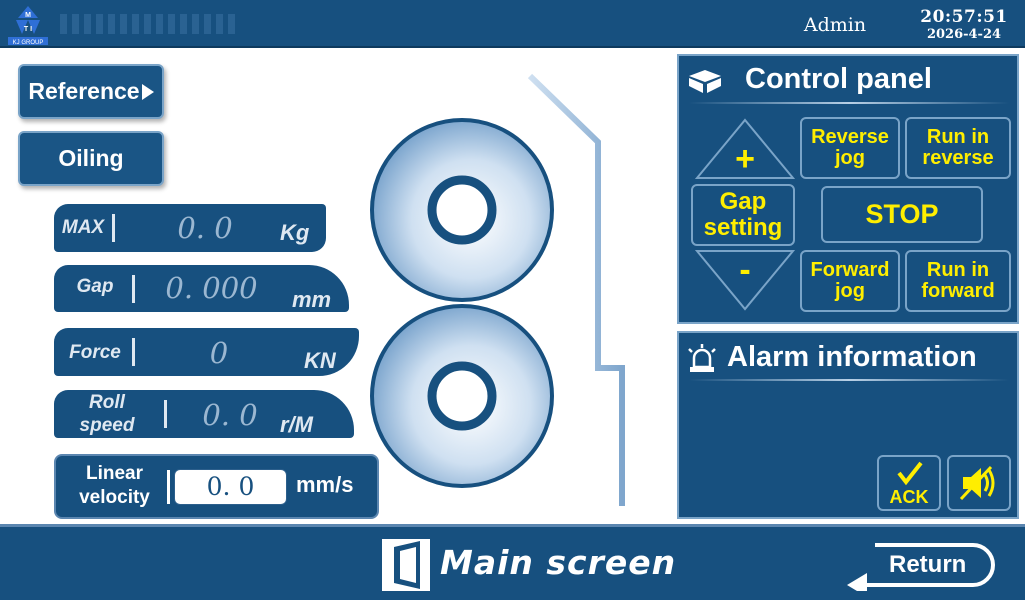 This screenshot has width=1025, height=600. Describe the element at coordinates (230, 487) in the screenshot. I see `linear-velocity-input: 0. 0` at that location.